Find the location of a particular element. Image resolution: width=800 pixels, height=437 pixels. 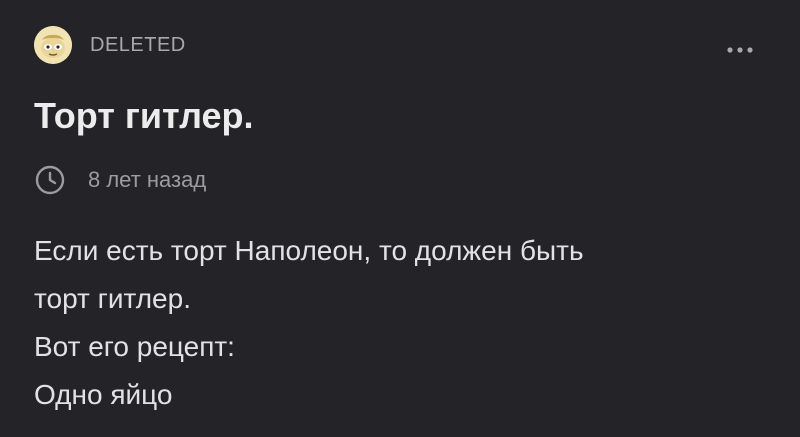

author-row: DELETED is located at coordinates (110, 45).